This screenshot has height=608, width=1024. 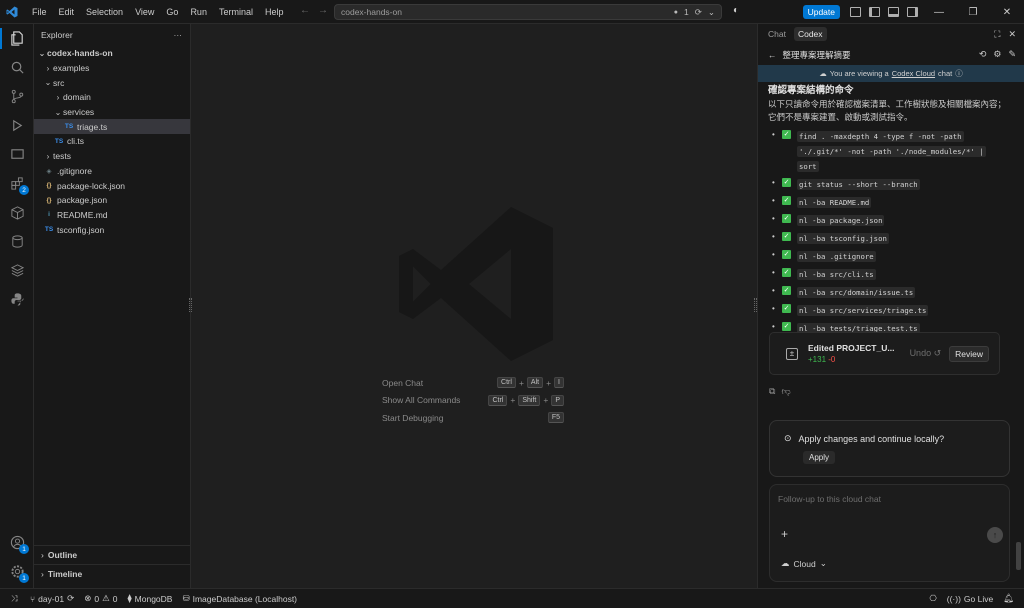 I want to click on shortcut-start-debugging: Start Debugging F5, so click(x=473, y=418).